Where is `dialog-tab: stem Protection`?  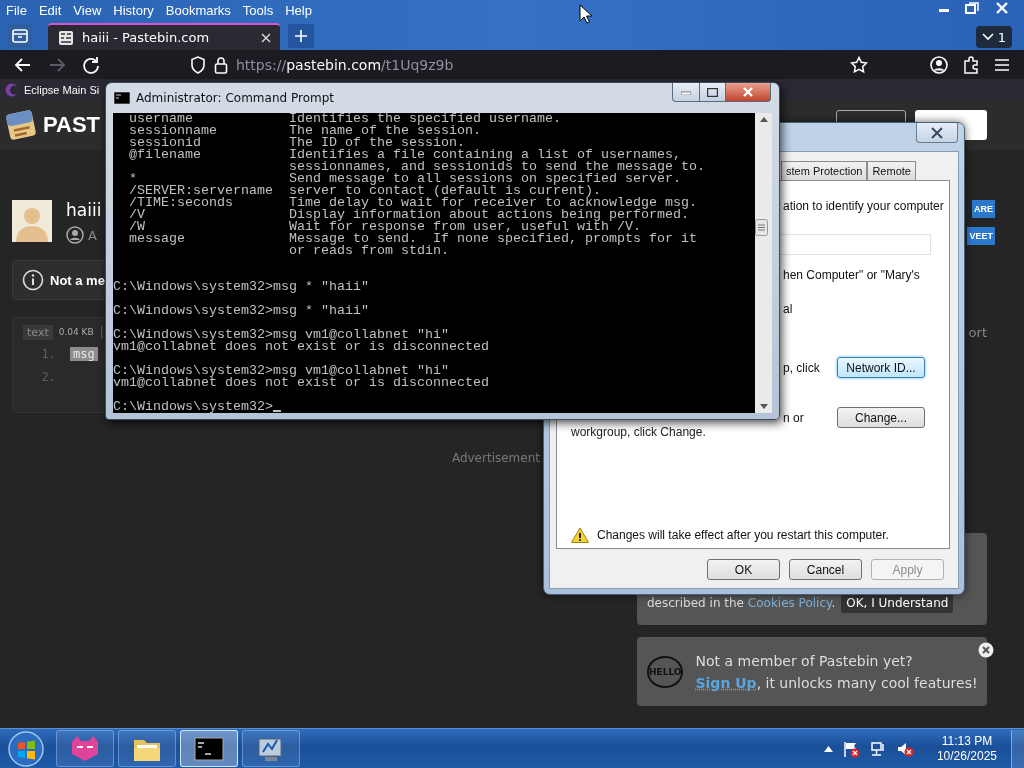 dialog-tab: stem Protection is located at coordinates (824, 170).